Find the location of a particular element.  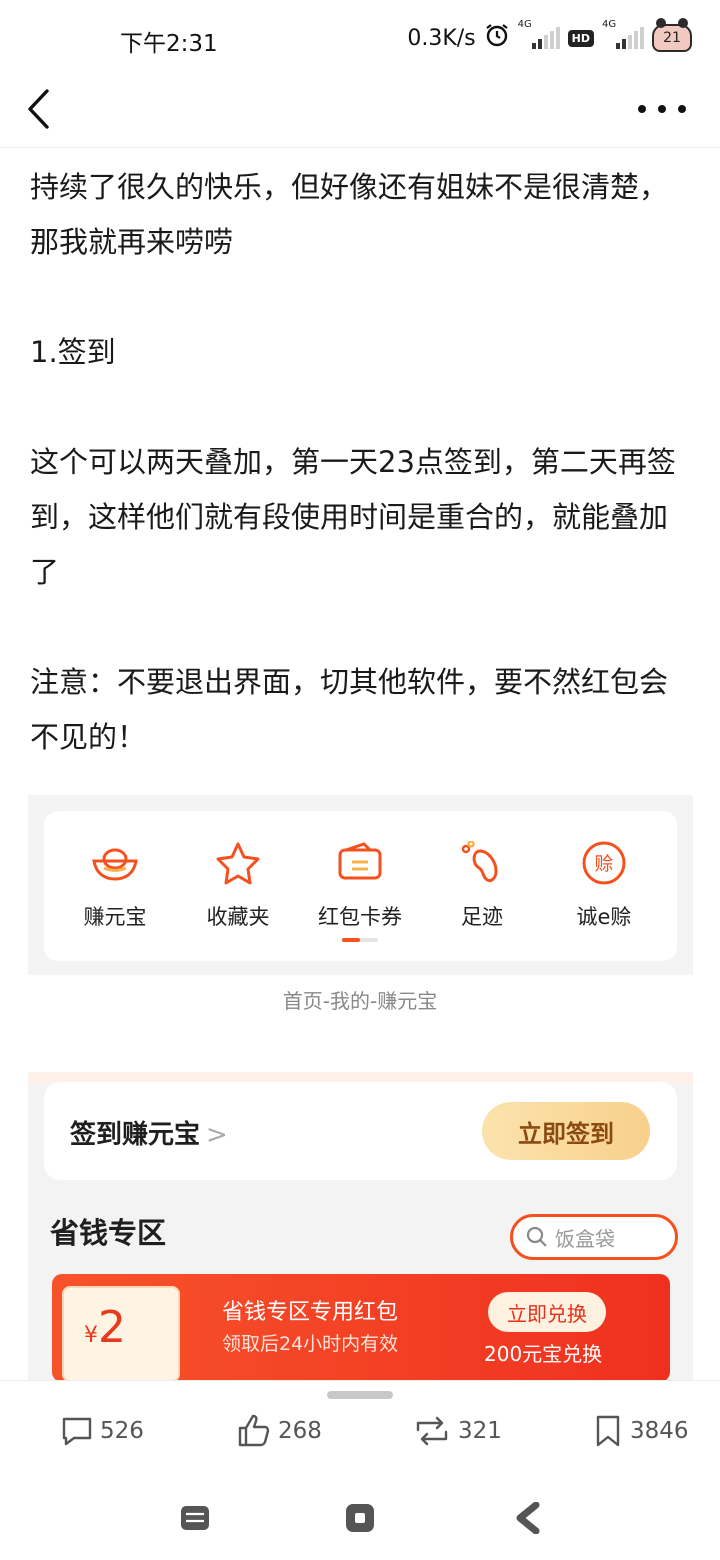

repost-icon is located at coordinates (432, 1431).